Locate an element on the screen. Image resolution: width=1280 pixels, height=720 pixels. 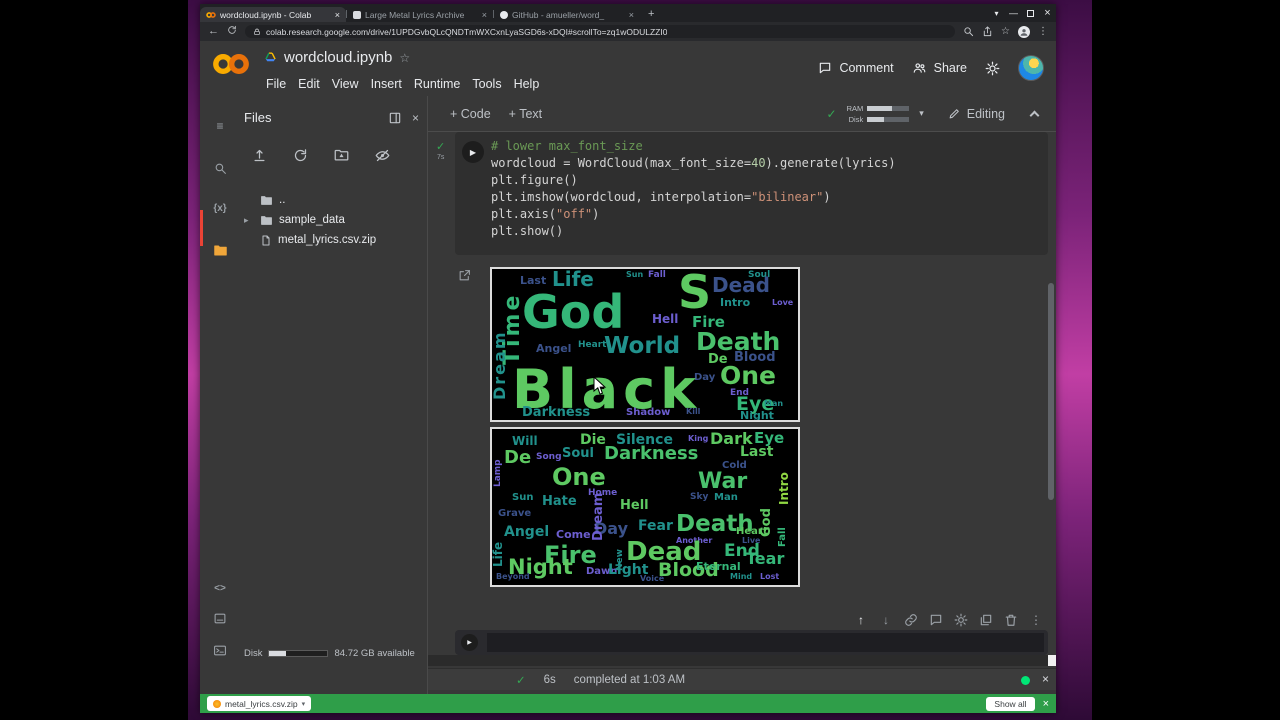
file-row-sample-data: ▸ sample_data is located at coordinates (333, 220).